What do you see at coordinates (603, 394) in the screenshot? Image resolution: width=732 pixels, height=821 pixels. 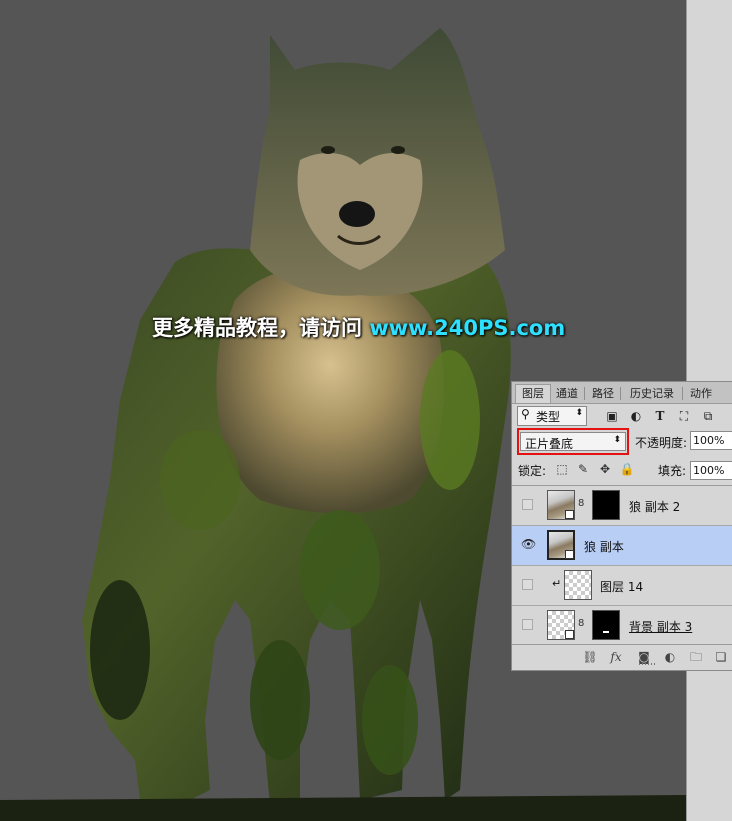 I see `tab-paths: 路径` at bounding box center [603, 394].